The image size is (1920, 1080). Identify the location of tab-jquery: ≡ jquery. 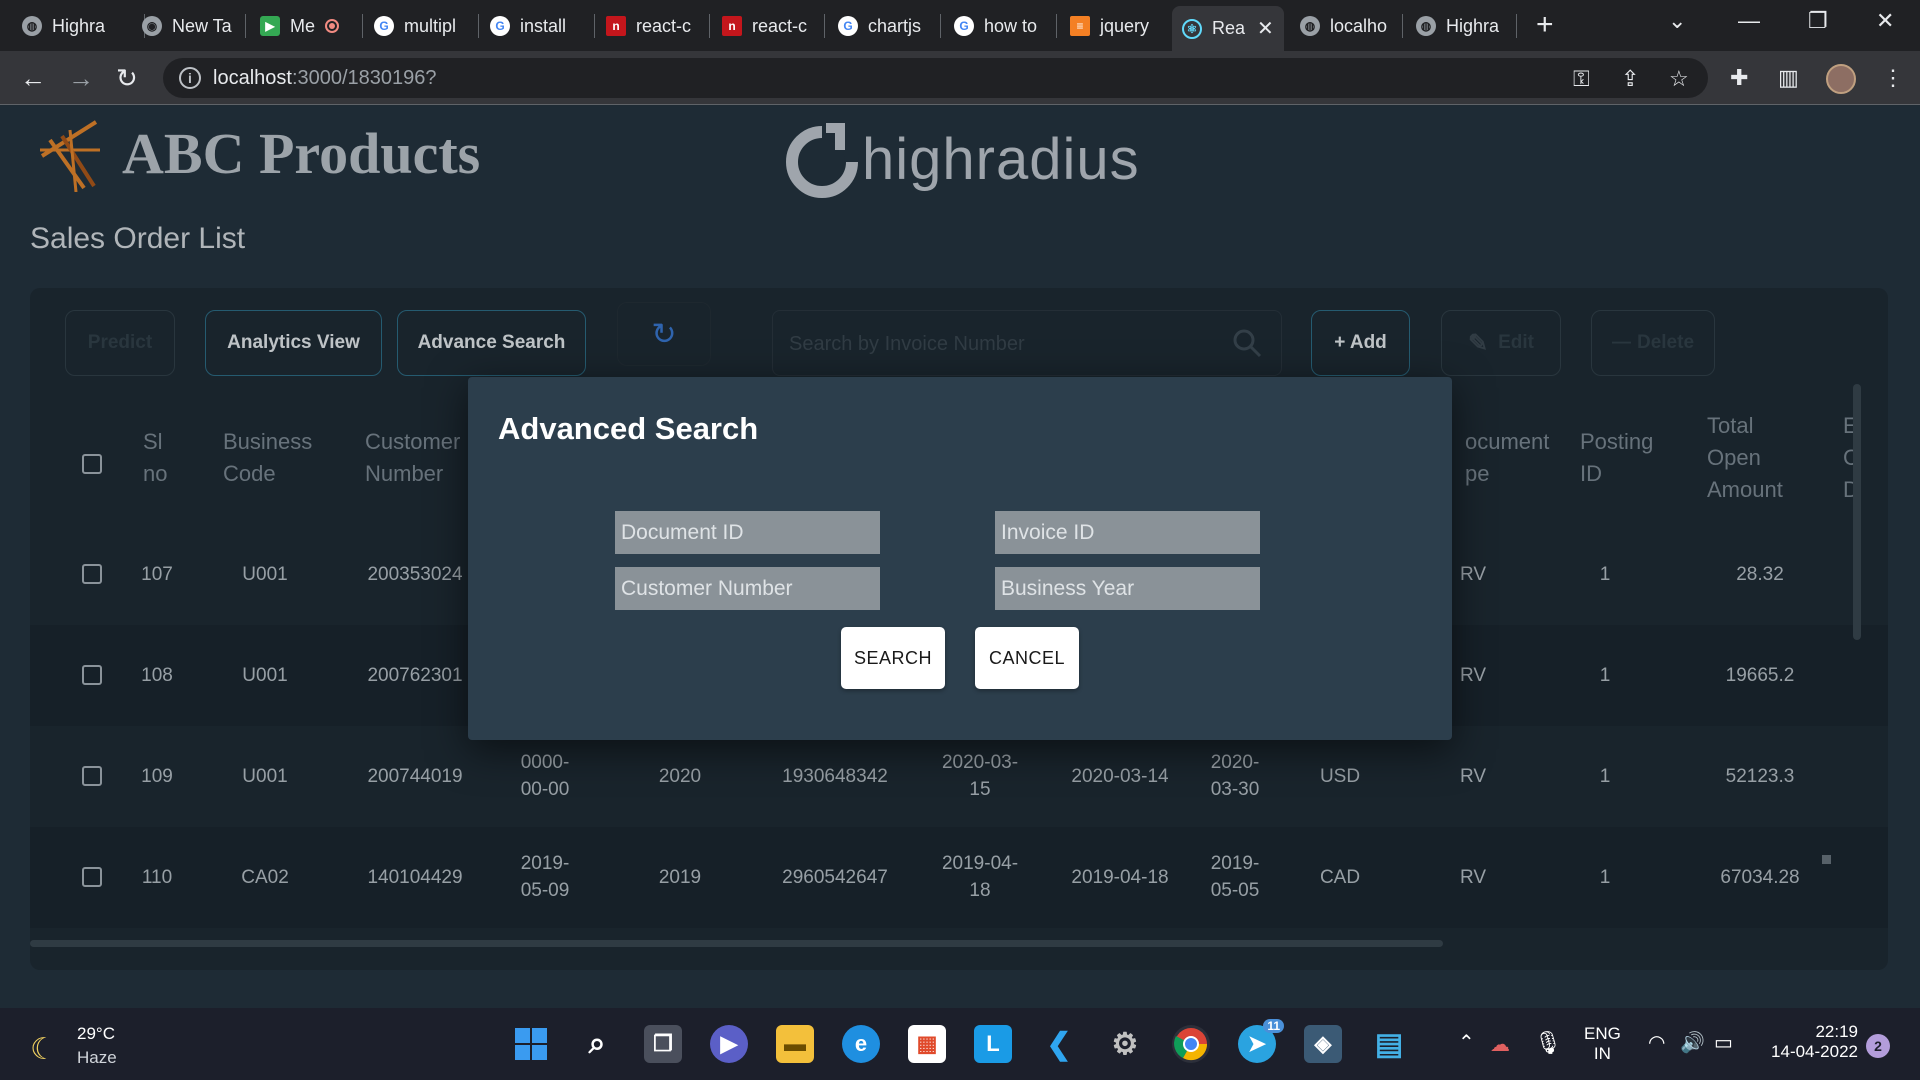
(1116, 26).